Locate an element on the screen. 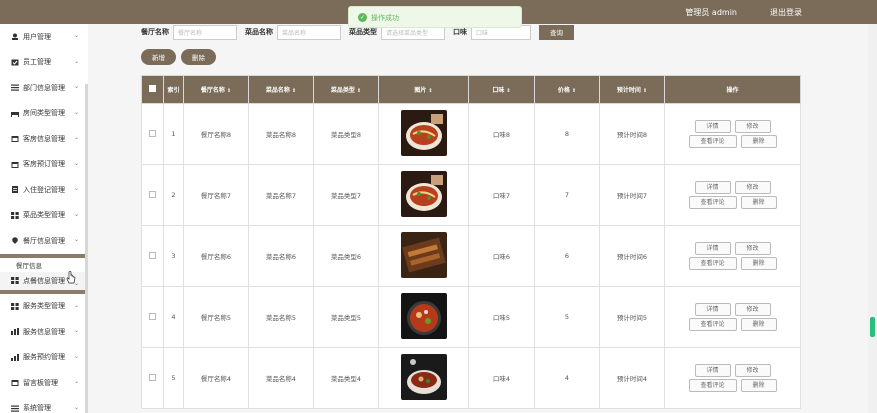  restaurant-cell: 餐厅名称4 is located at coordinates (216, 378).